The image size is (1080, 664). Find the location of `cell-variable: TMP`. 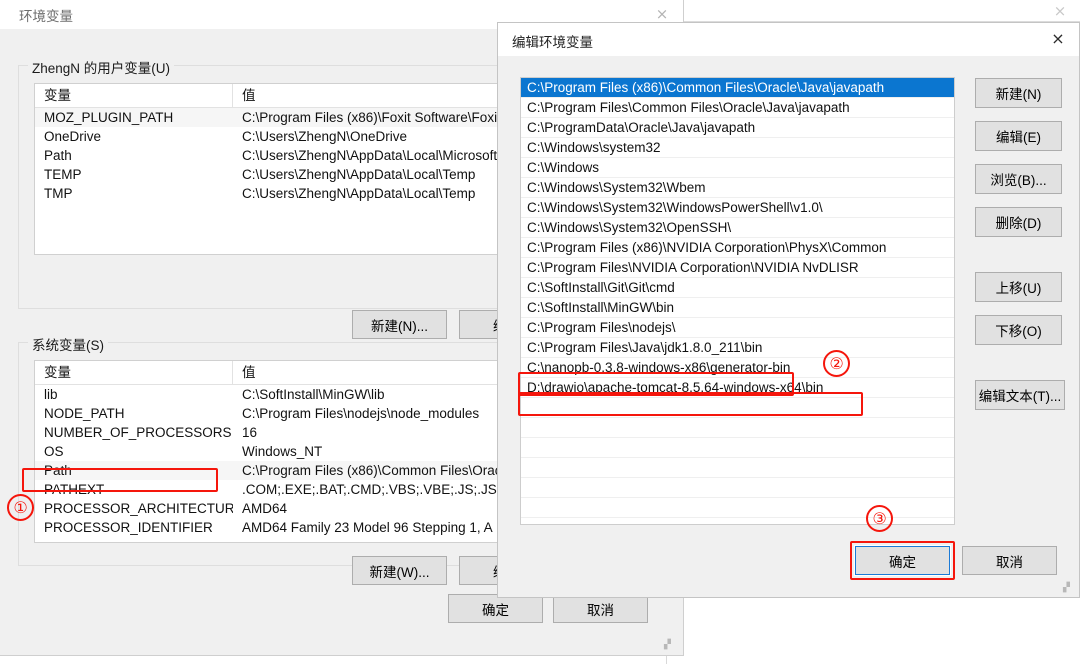

cell-variable: TMP is located at coordinates (58, 193).